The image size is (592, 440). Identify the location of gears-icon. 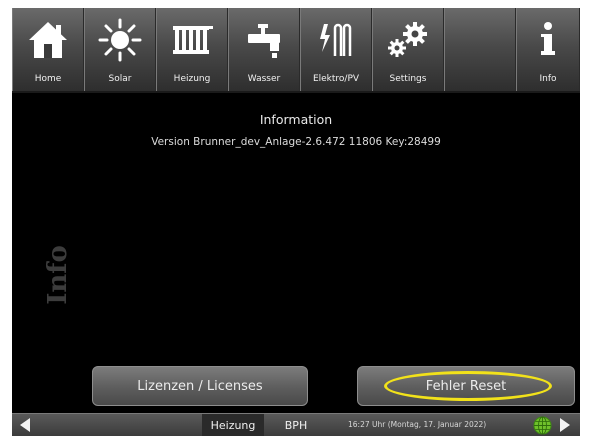
(408, 40).